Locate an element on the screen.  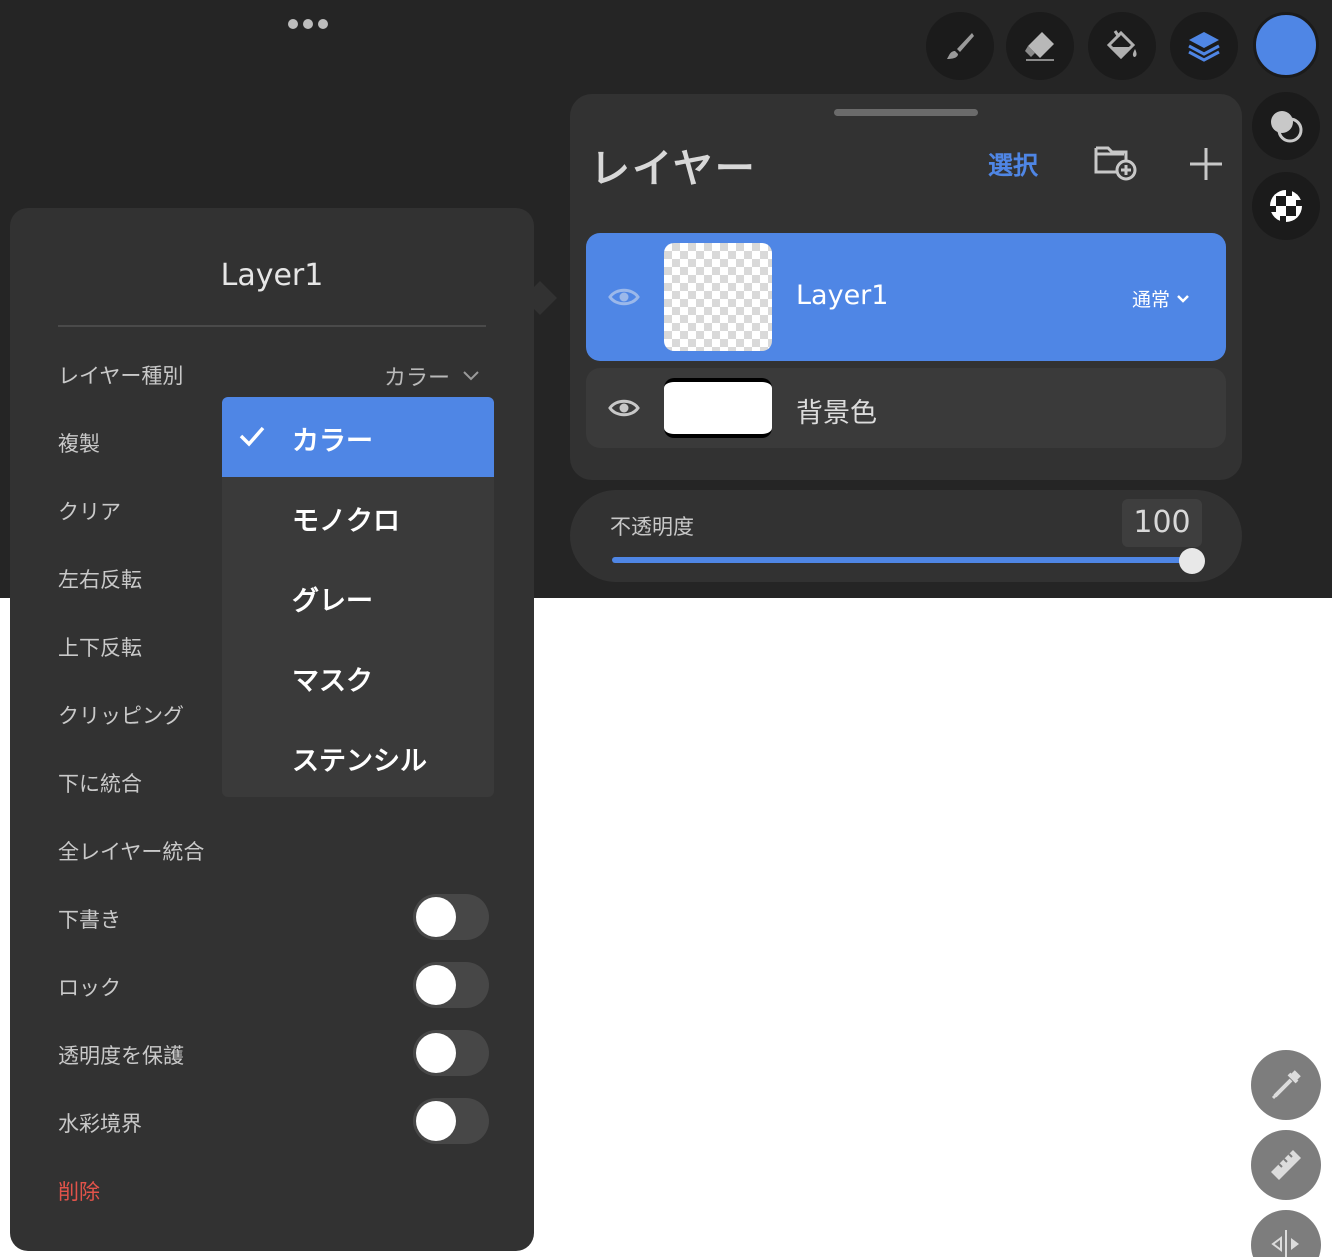
checker-circle-icon is located at coordinates (1286, 206).